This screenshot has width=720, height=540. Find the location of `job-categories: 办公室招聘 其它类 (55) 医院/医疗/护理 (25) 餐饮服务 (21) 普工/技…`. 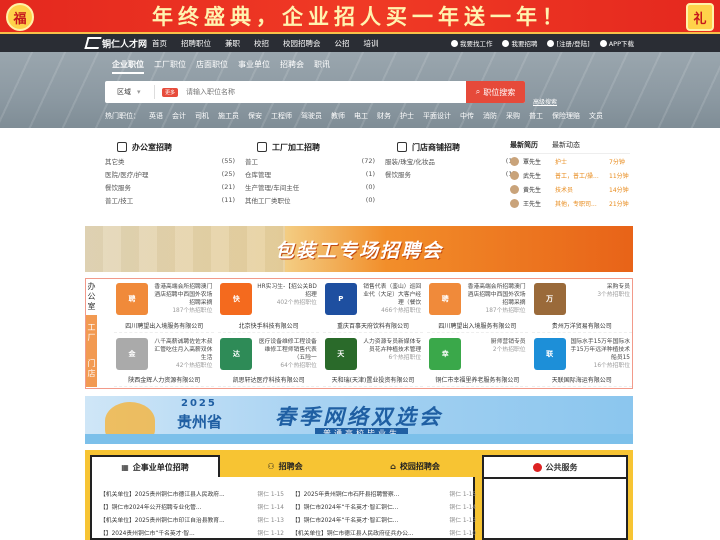

job-categories: 办公室招聘 其它类 (55) 医院/医疗/护理 (25) 餐饮服务 (21) 普工/技… is located at coordinates (307, 182).